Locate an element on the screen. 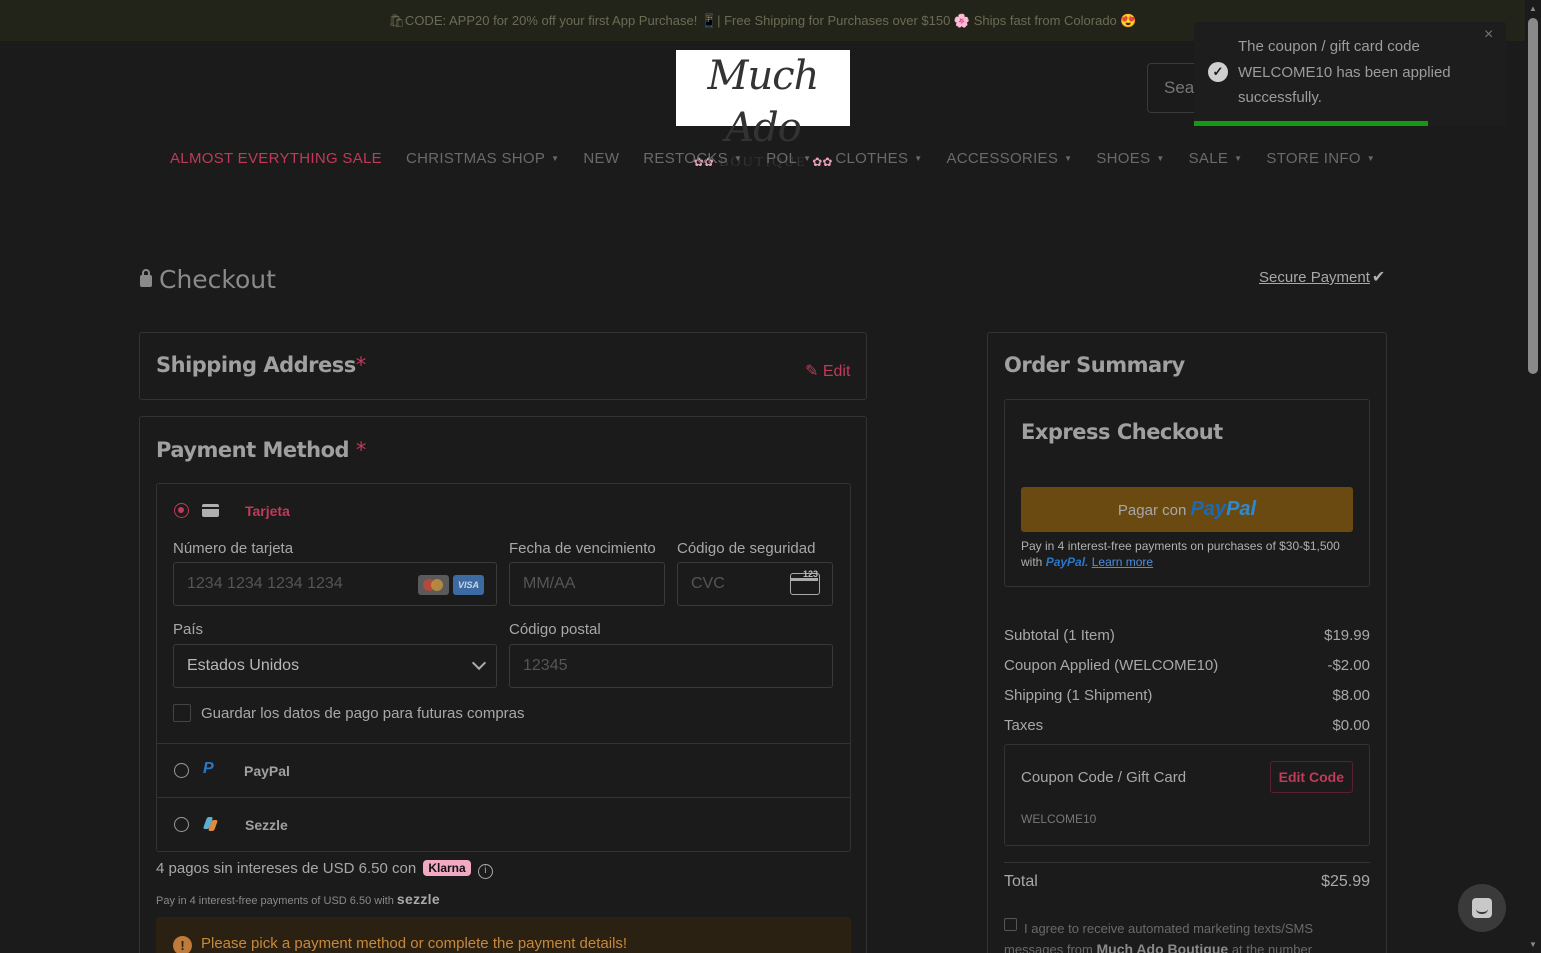 This screenshot has width=1541, height=953. cvc-card-icon: 123 is located at coordinates (805, 582).